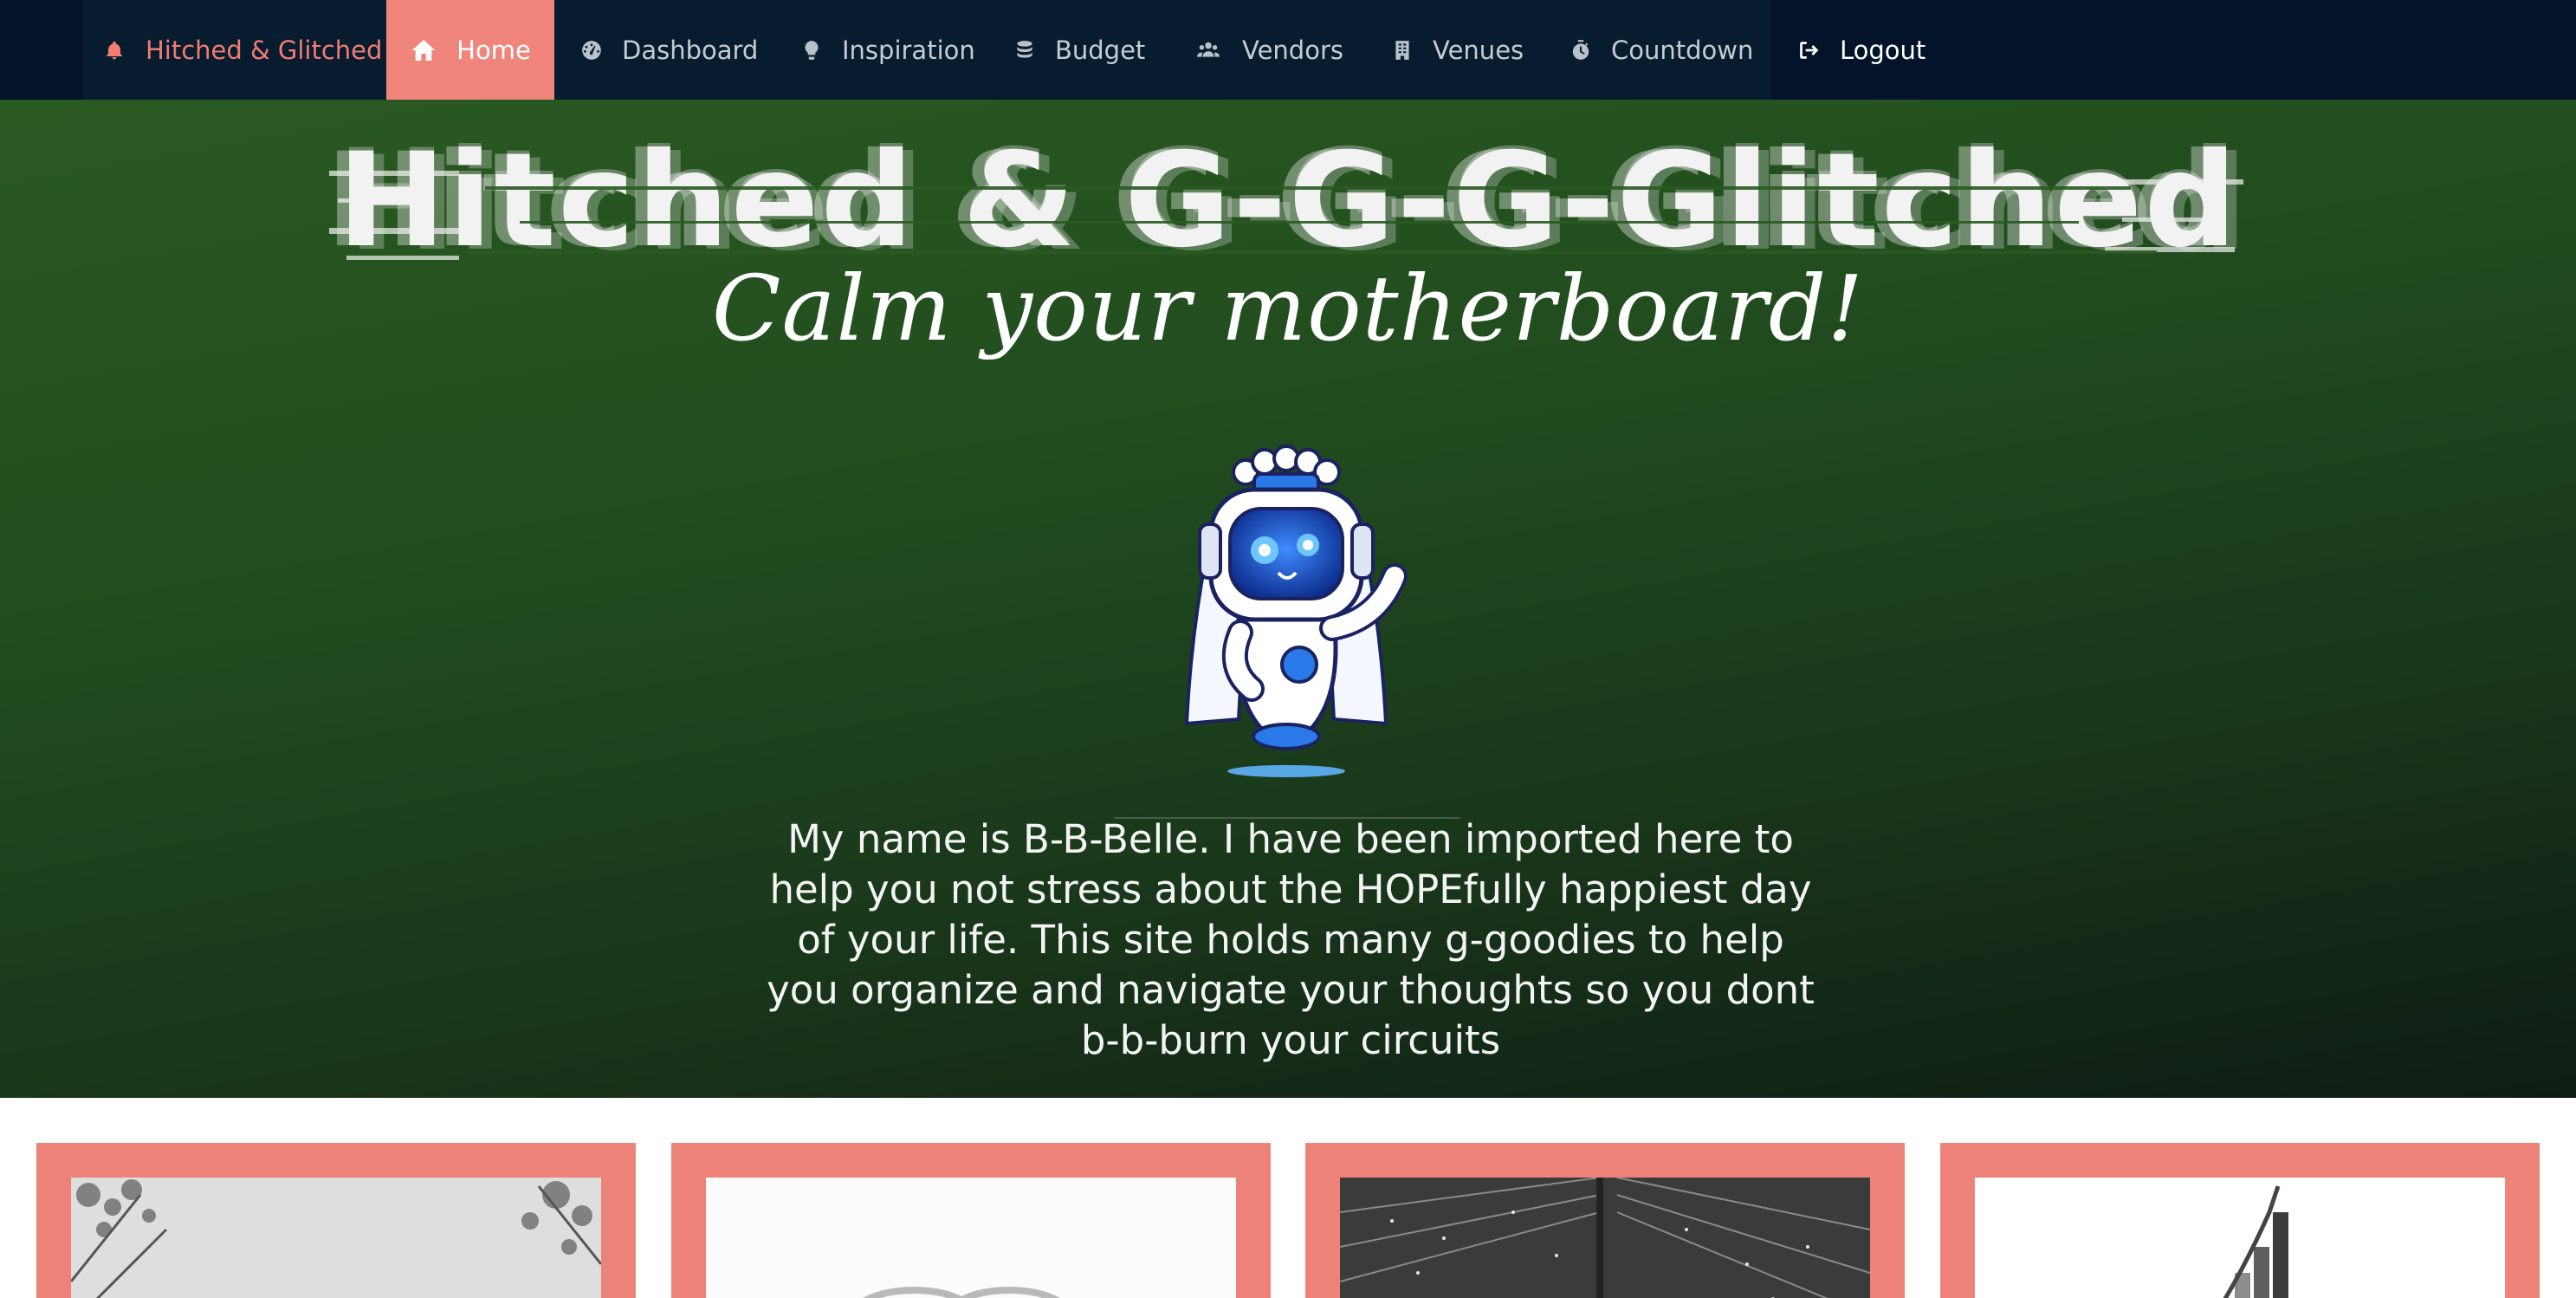 The width and height of the screenshot is (2576, 1298). I want to click on card-image-rings, so click(971, 1238).